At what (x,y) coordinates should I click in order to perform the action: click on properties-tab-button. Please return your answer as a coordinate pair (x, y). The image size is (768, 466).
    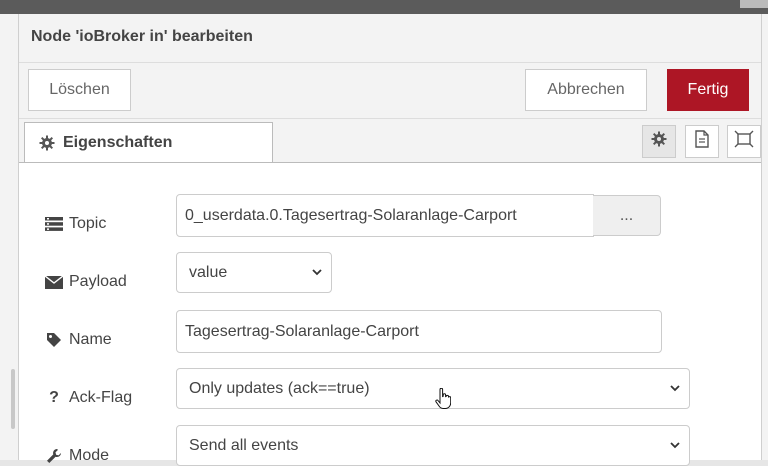
    Looking at the image, I should click on (659, 141).